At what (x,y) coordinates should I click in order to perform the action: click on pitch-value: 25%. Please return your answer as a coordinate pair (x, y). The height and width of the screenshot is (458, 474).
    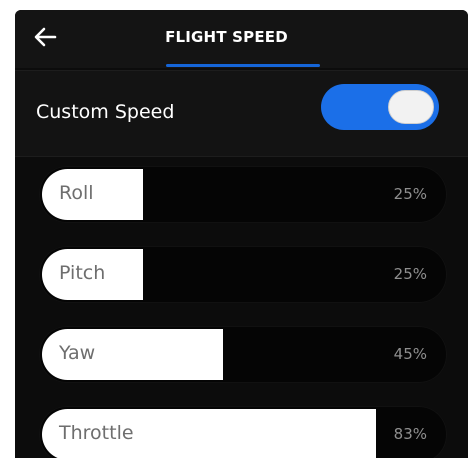
    Looking at the image, I should click on (410, 274).